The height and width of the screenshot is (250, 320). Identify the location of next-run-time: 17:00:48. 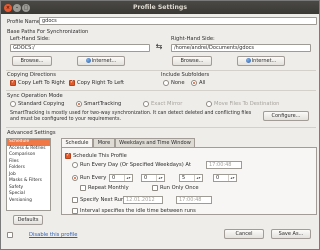
(190, 200).